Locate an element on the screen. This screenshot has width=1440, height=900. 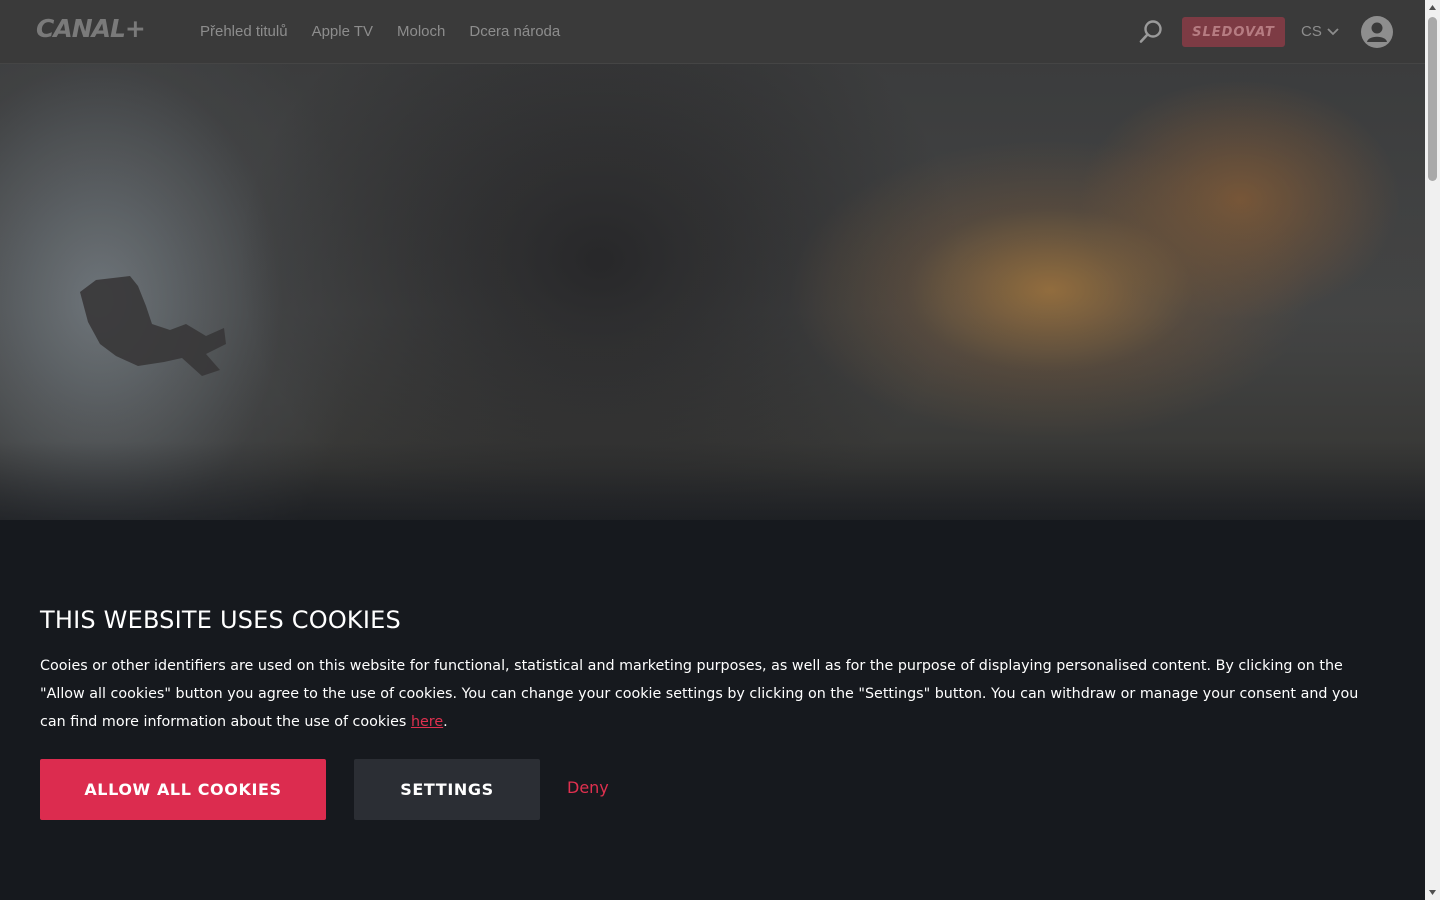
scroll-up-arrow-icon is located at coordinates (1432, 8).